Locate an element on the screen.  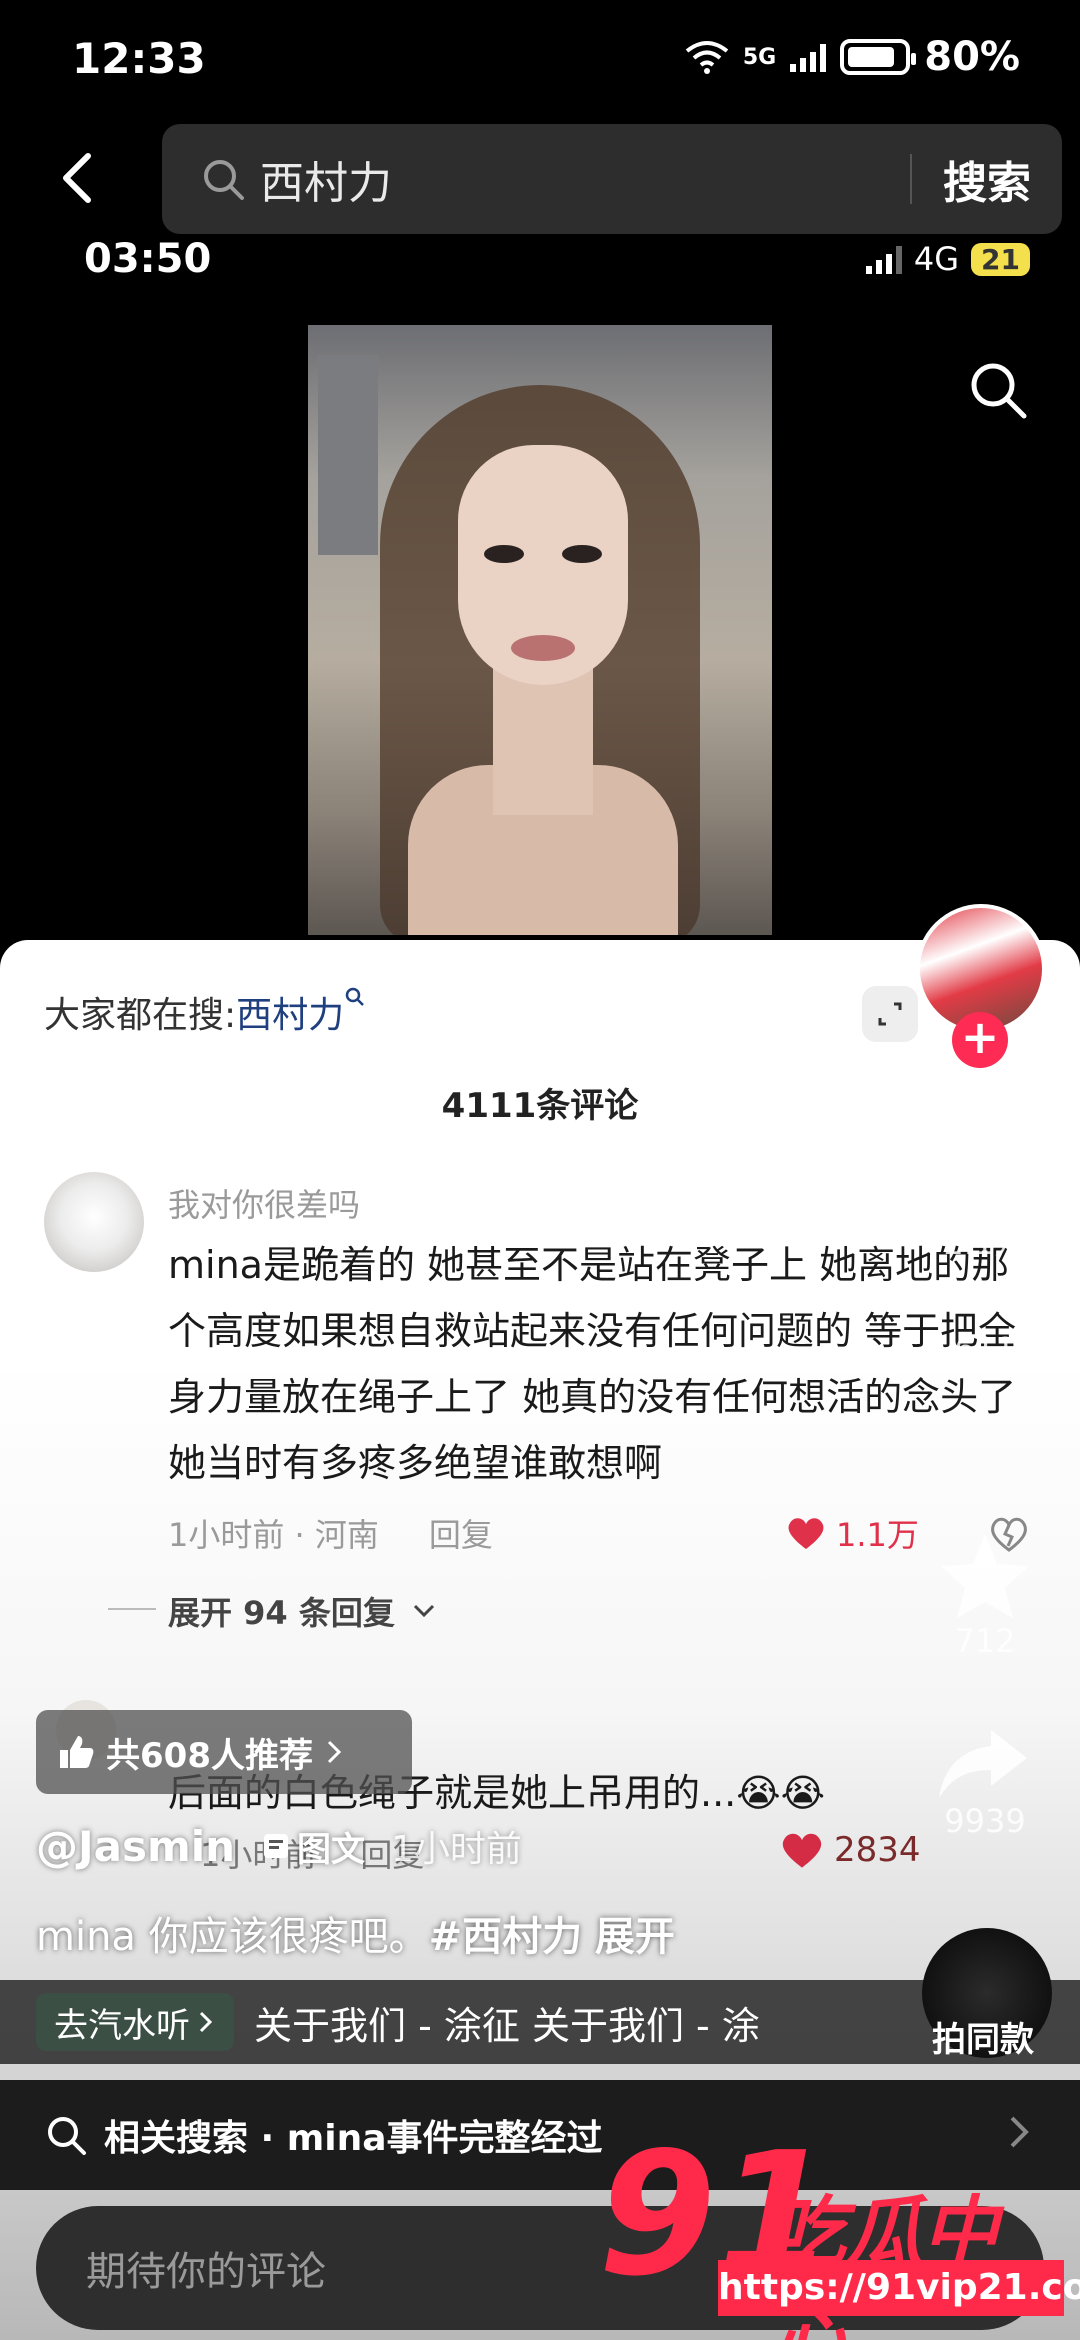
video-lips is located at coordinates (543, 648).